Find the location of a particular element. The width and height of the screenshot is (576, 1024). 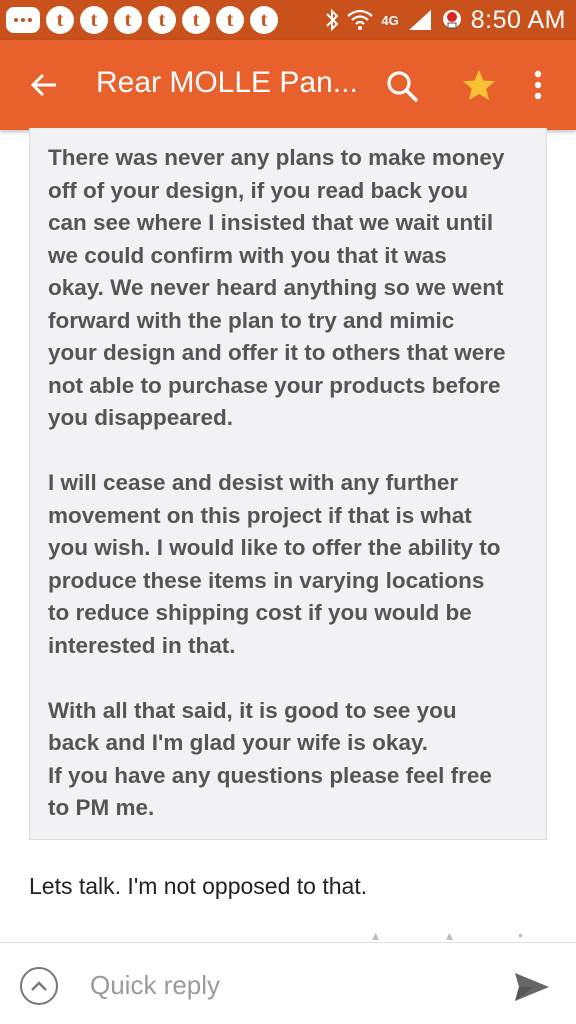

send-icon is located at coordinates (532, 987).